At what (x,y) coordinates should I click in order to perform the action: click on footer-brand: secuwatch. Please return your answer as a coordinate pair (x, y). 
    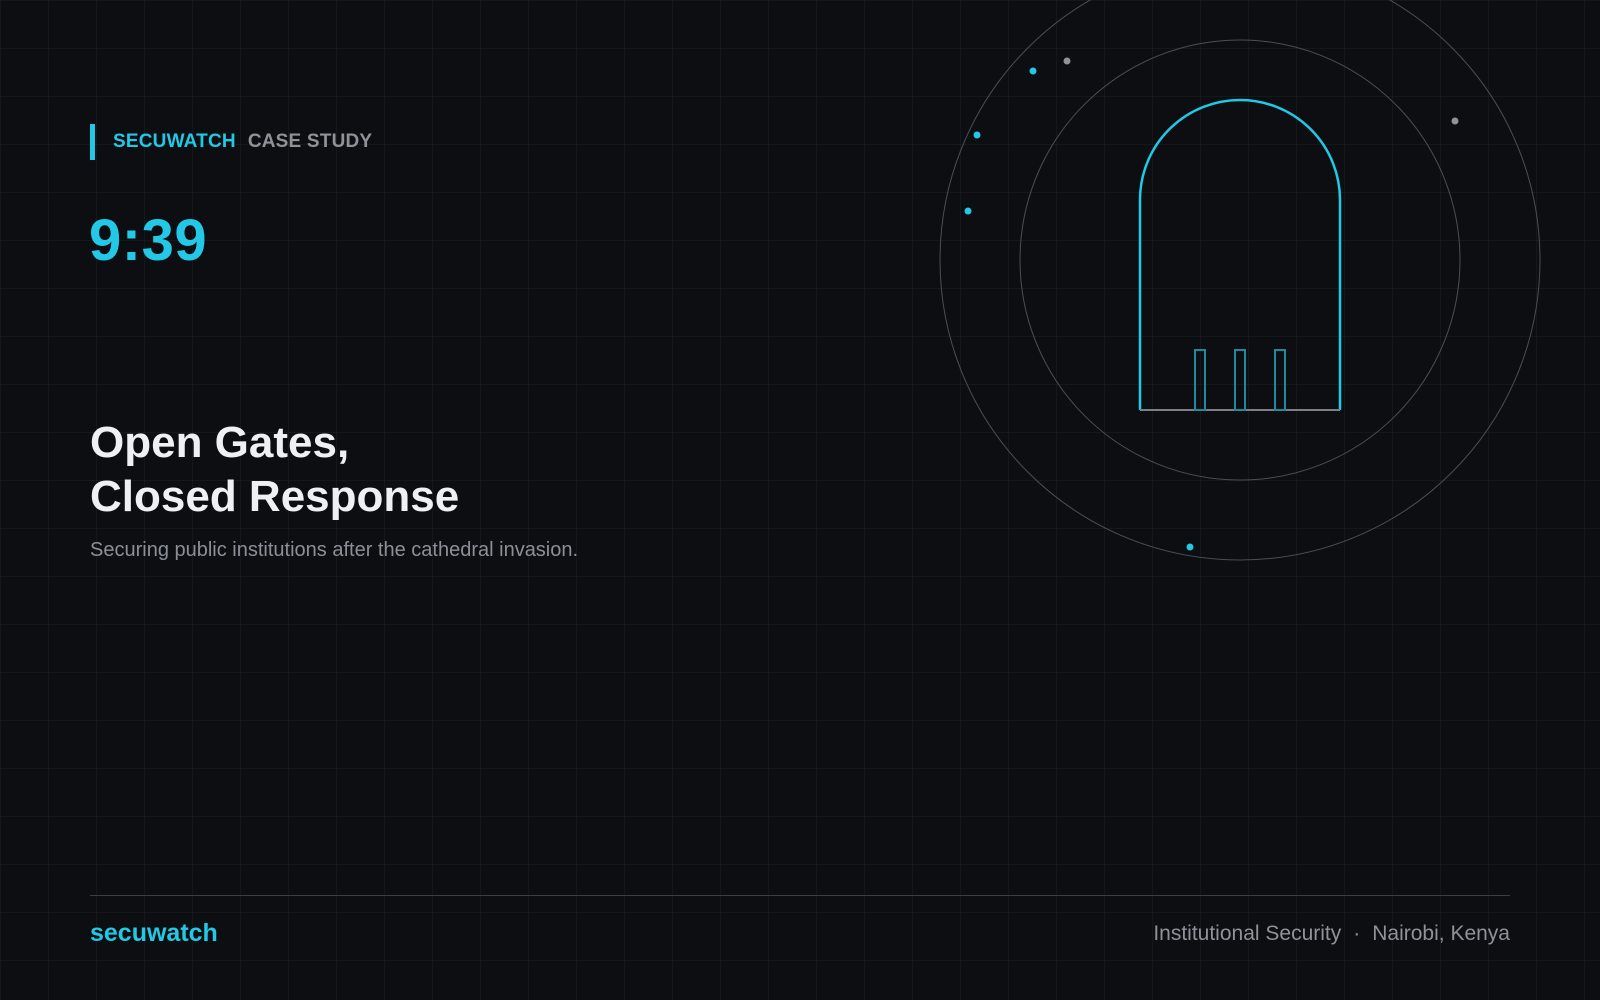
    Looking at the image, I should click on (154, 933).